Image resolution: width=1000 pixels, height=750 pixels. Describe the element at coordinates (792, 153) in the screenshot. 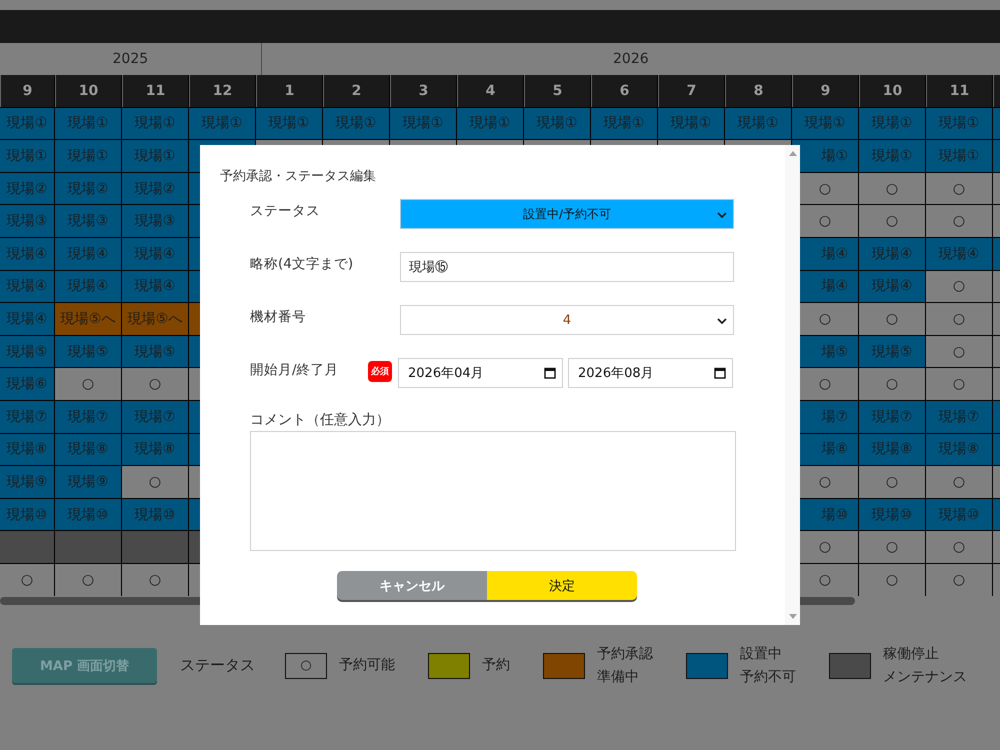

I see `scroll-up-icon` at that location.